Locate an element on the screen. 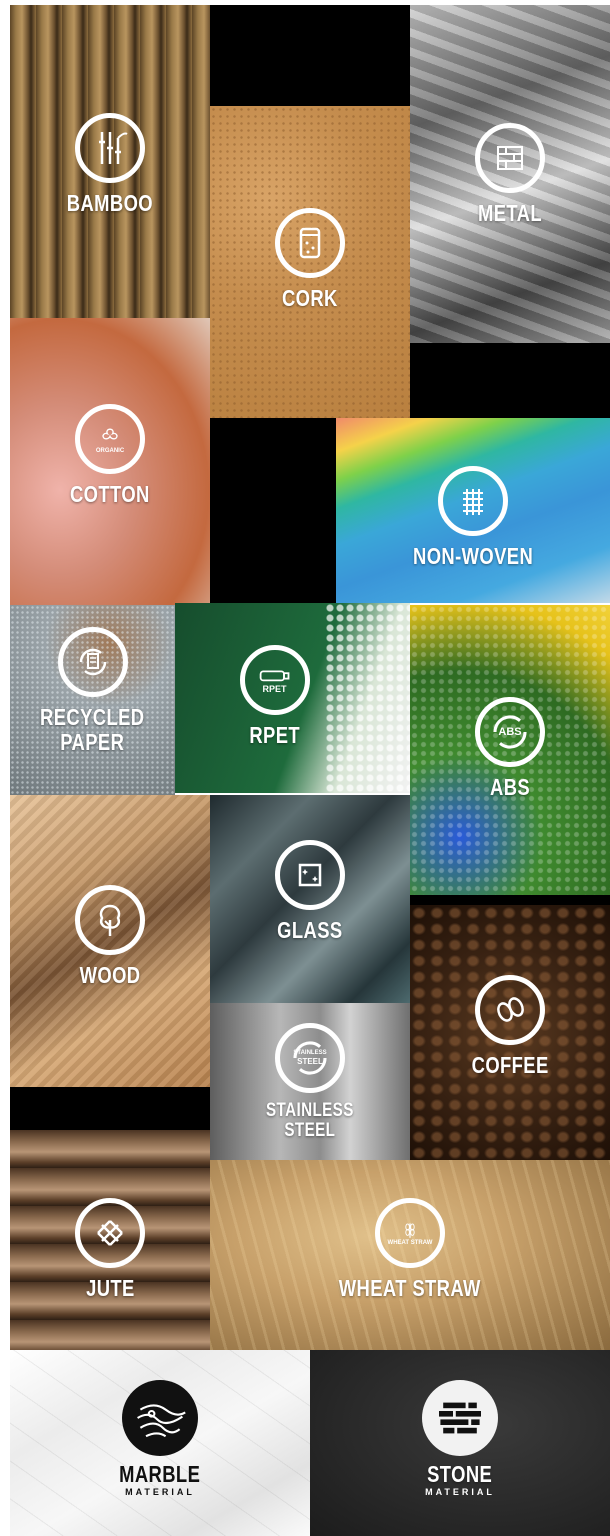  rpet-badge: RPET is located at coordinates (274, 689).